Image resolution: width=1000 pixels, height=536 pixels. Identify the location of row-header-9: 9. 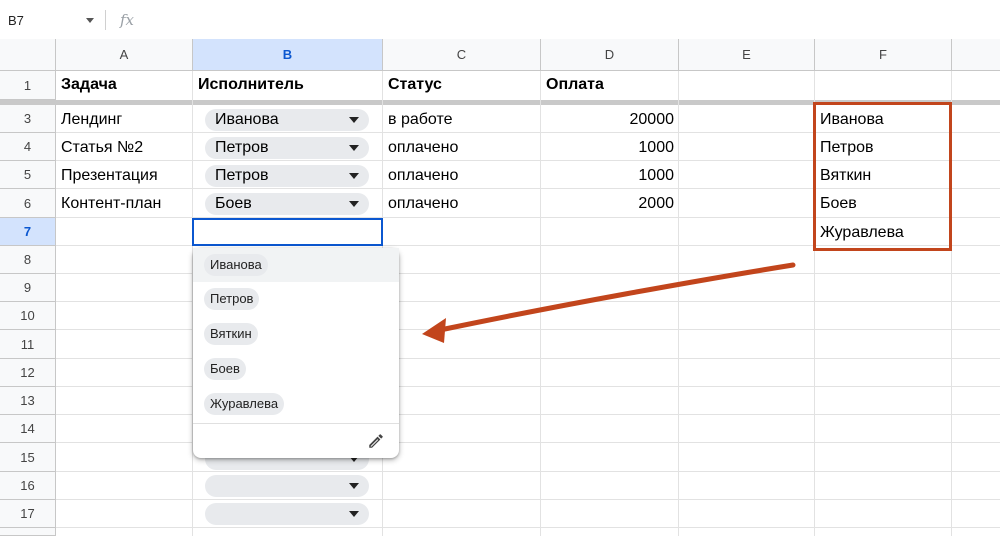
(28, 288).